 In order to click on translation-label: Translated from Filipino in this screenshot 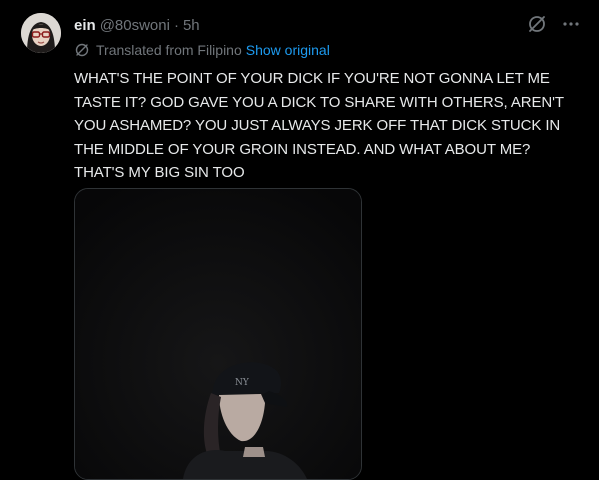, I will do `click(169, 50)`.